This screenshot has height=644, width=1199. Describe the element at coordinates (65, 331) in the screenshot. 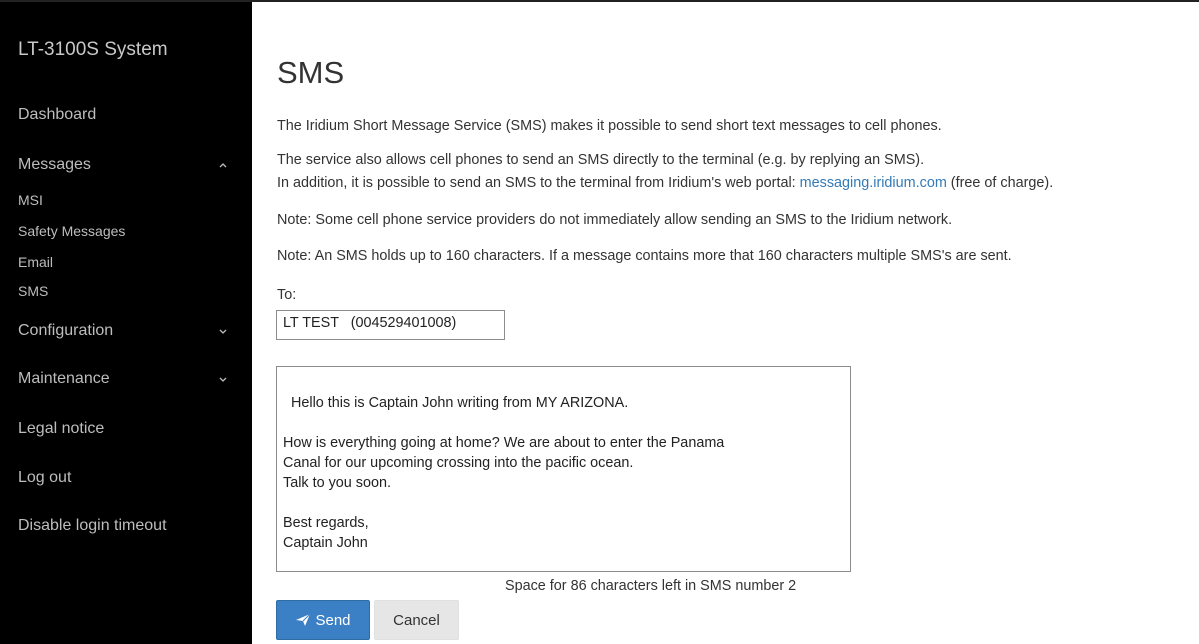

I see `sidebar-item-configuration: Configuration` at that location.